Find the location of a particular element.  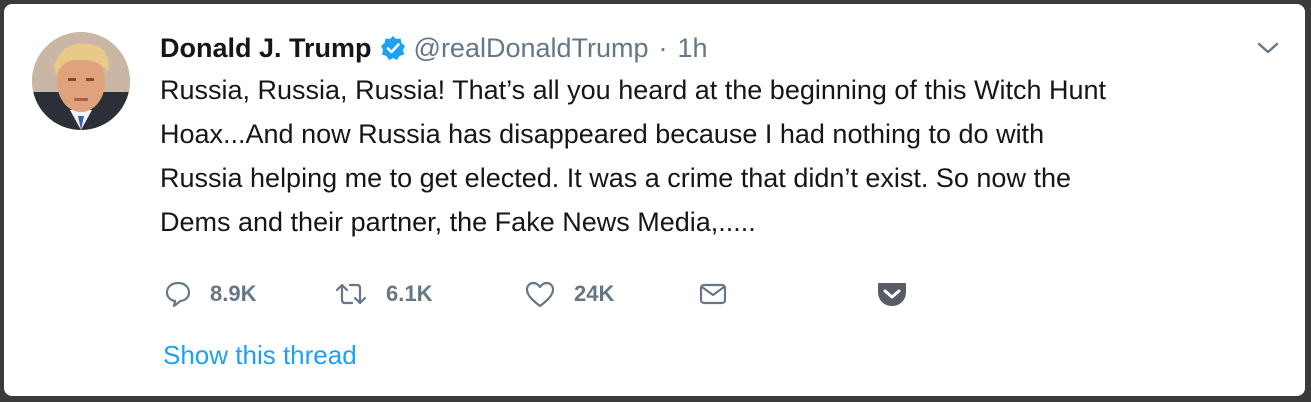

reply-button: 8.9K is located at coordinates (210, 294).